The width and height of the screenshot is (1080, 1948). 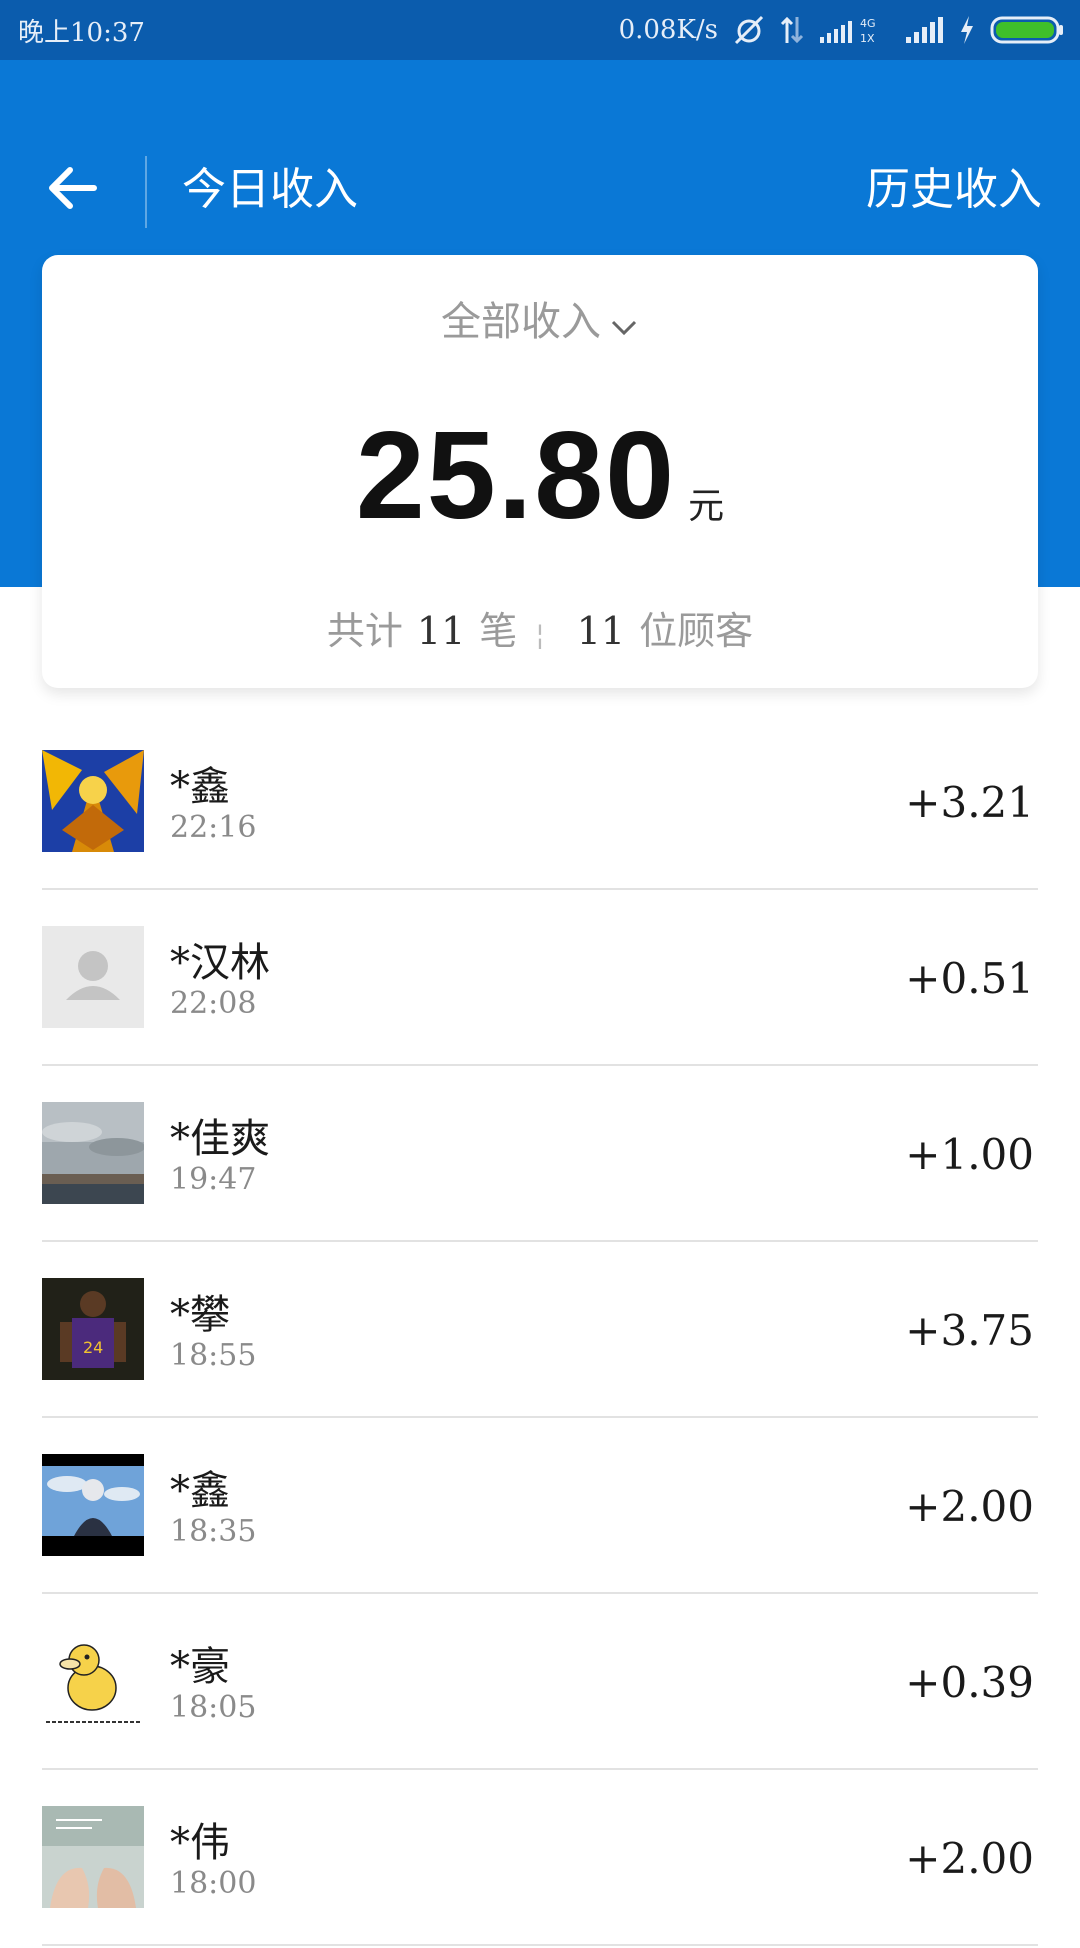 What do you see at coordinates (601, 631) in the screenshot?
I see `customer-count: 11` at bounding box center [601, 631].